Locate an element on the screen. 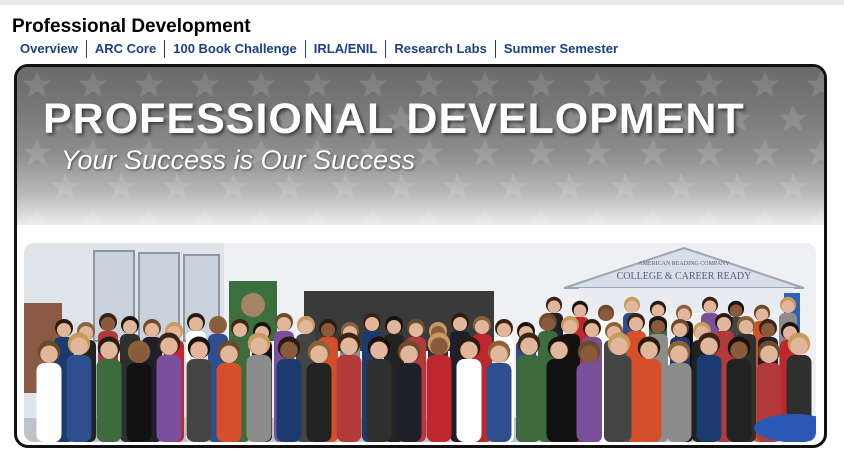 Image resolution: width=844 pixels, height=454 pixels. sign-top-text: AMERICAN READING COMPANY is located at coordinates (684, 264).